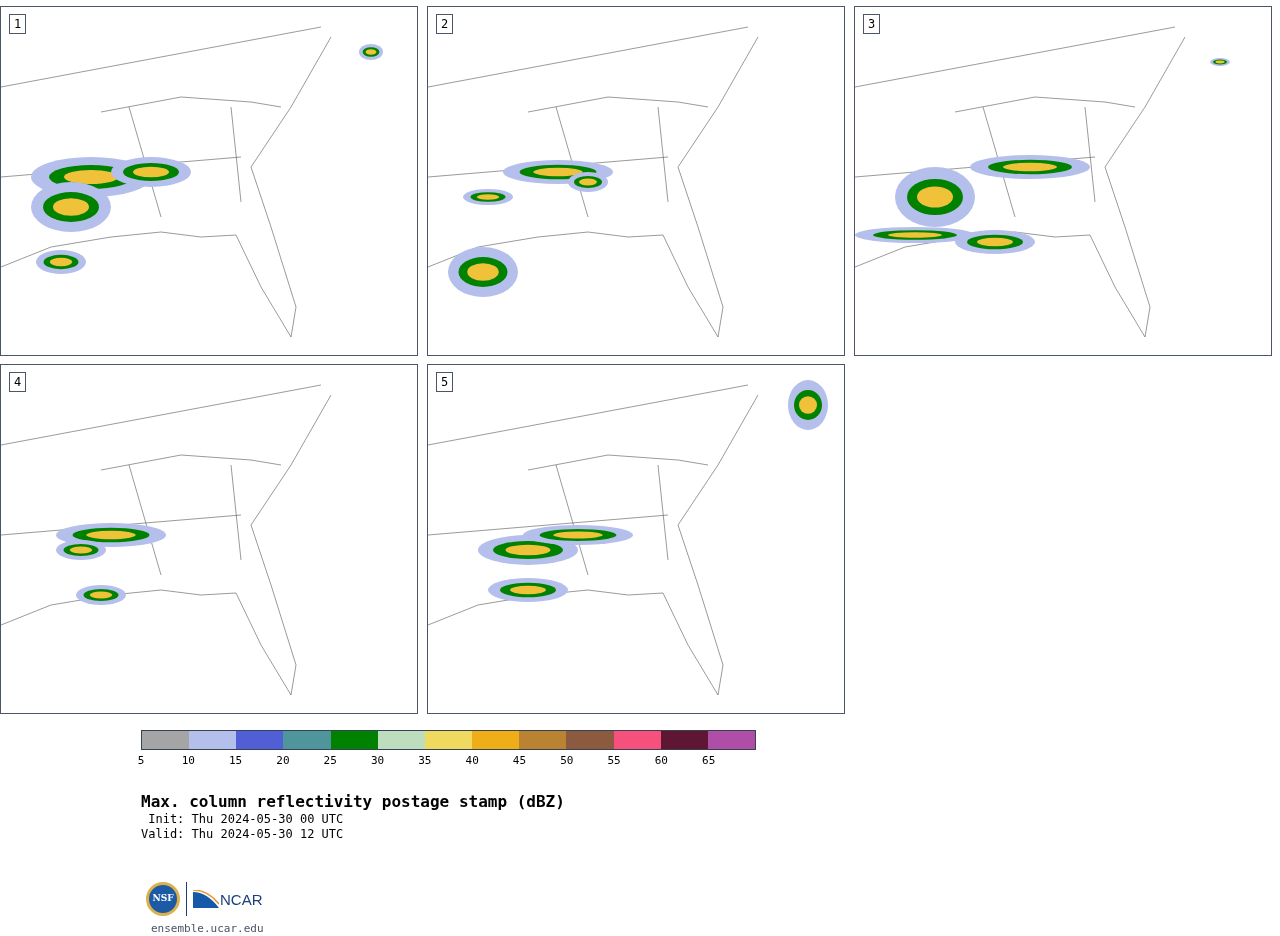  What do you see at coordinates (228, 899) in the screenshot?
I see `ncar-logo: NCAR` at bounding box center [228, 899].